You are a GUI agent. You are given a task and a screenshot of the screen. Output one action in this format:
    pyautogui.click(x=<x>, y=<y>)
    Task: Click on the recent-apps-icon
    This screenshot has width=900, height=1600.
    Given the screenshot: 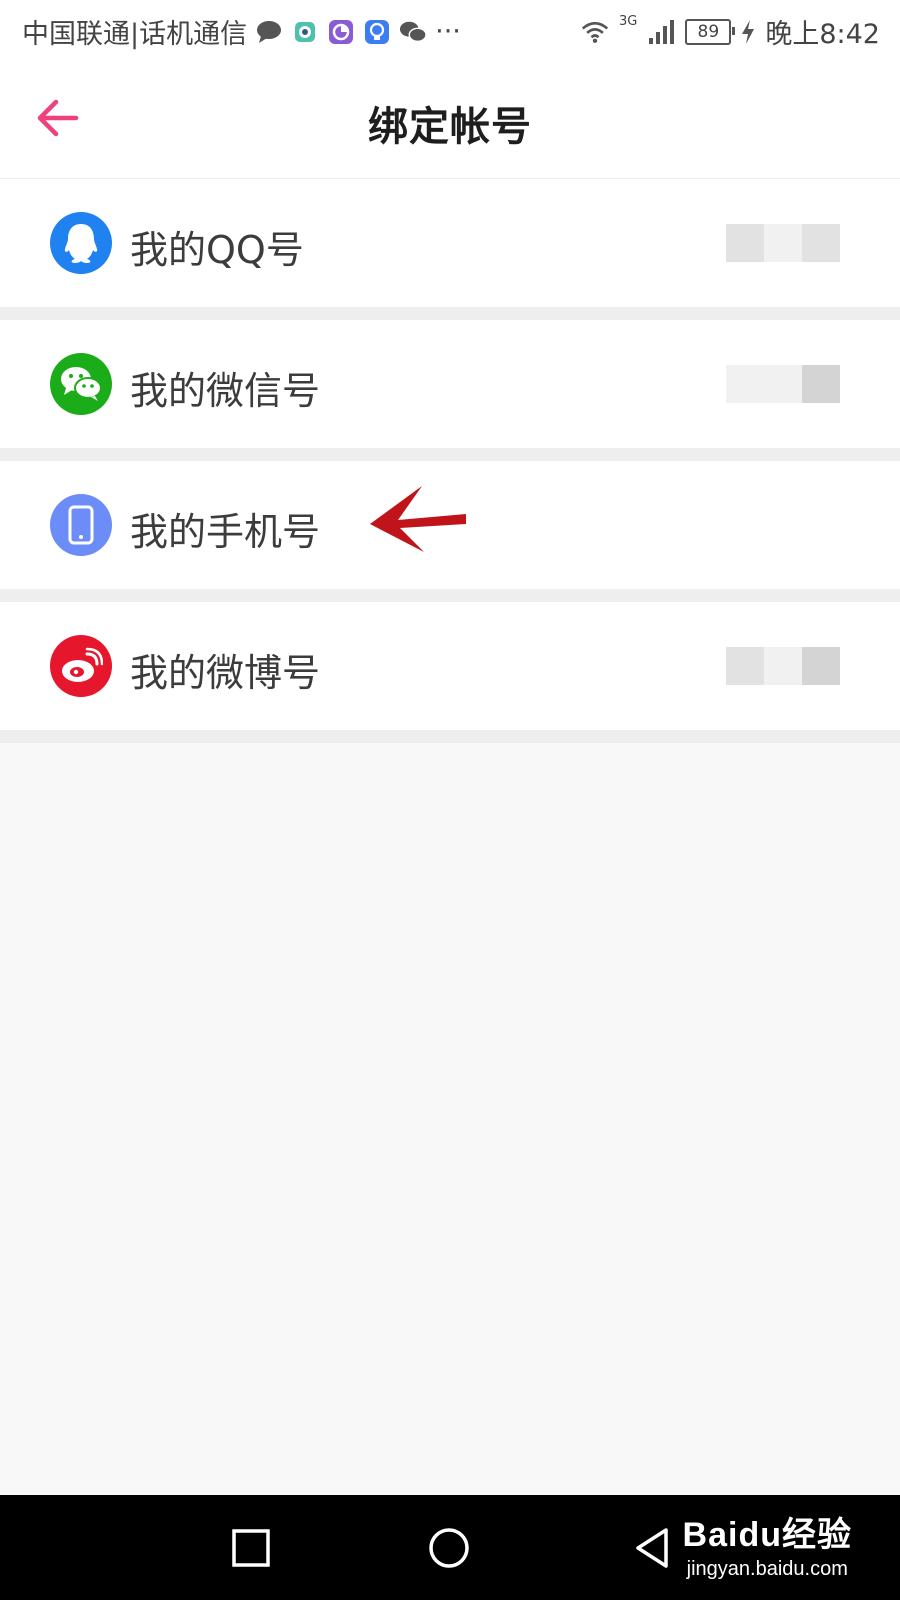 What is the action you would take?
    pyautogui.click(x=251, y=1548)
    